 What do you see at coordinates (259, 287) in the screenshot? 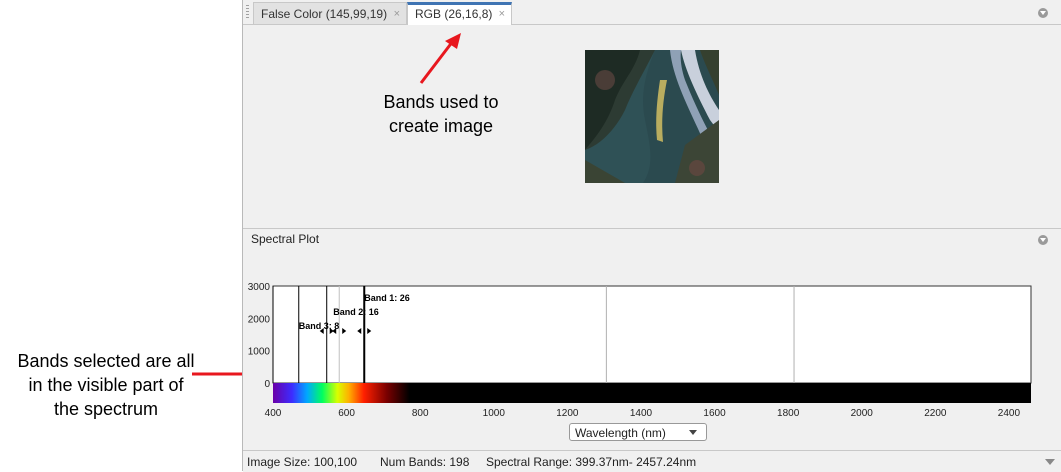
I see `y-tick-label: 3000` at bounding box center [259, 287].